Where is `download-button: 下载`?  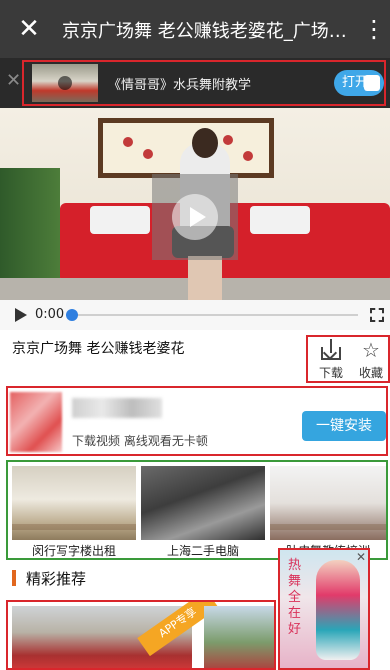 download-button: 下载 is located at coordinates (331, 360).